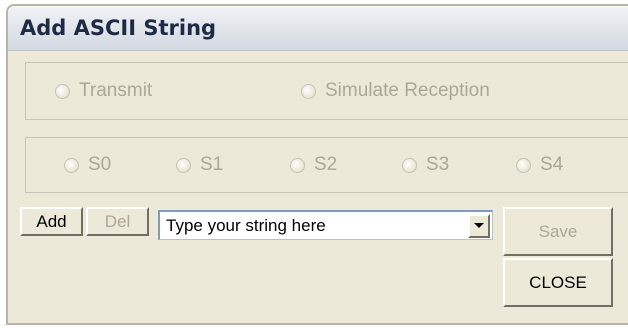 The height and width of the screenshot is (328, 628). I want to click on radio-s3-label: S3, so click(438, 164).